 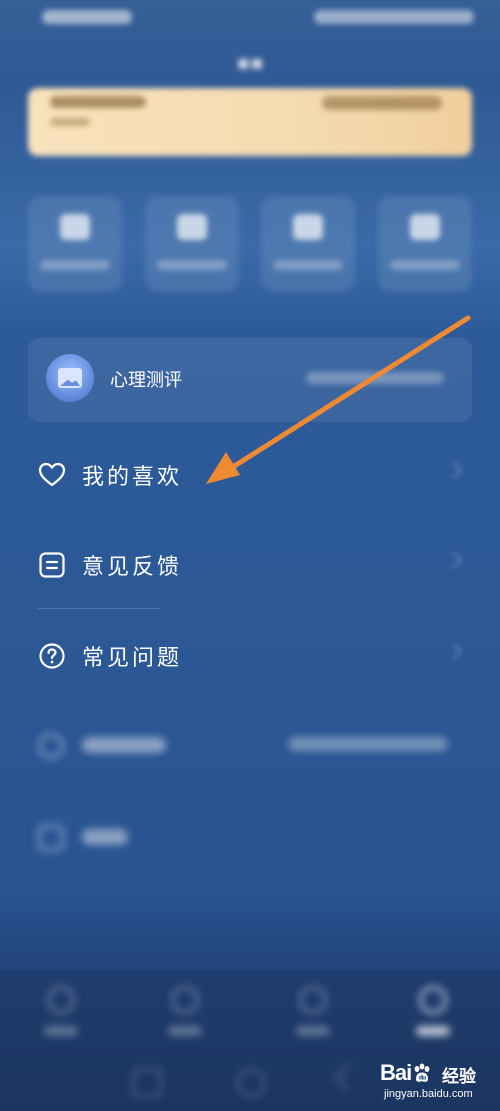 I want to click on menu-item-favorites: 我的喜欢, so click(x=253, y=474).